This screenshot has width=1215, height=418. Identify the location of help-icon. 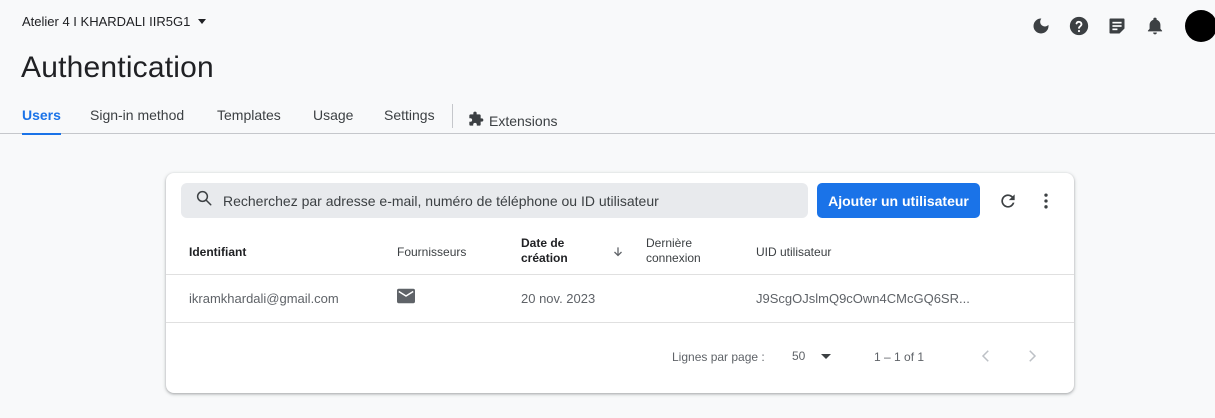
(1079, 26).